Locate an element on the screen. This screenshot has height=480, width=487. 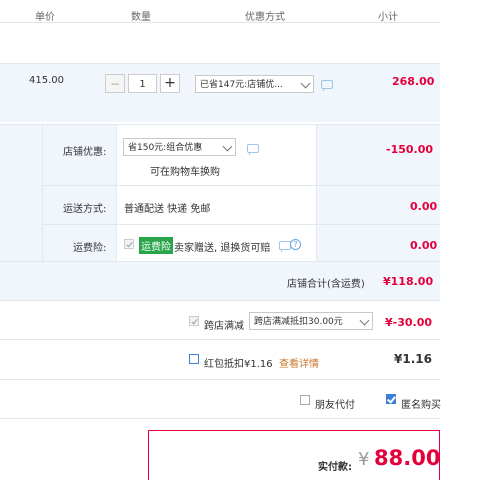
cross-store-select: 跨店满减抵扣30.00元 is located at coordinates (311, 321).